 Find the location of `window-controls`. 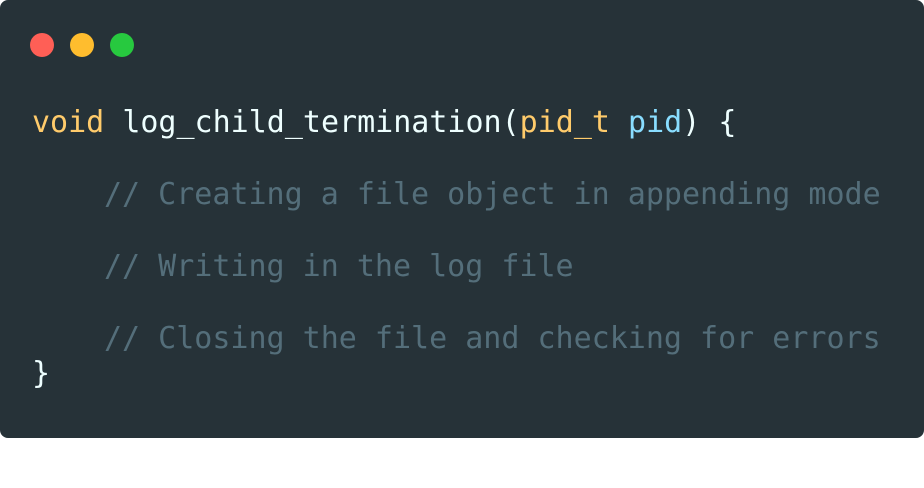

window-controls is located at coordinates (82, 45).